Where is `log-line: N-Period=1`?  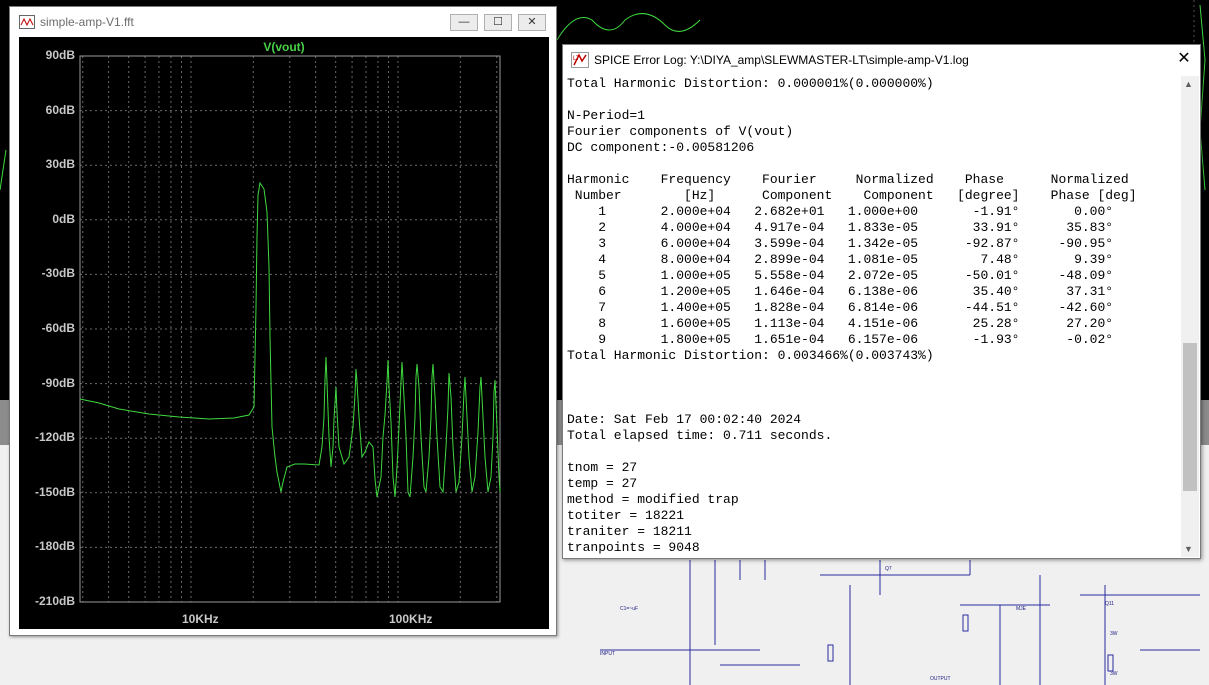 log-line: N-Period=1 is located at coordinates (606, 115).